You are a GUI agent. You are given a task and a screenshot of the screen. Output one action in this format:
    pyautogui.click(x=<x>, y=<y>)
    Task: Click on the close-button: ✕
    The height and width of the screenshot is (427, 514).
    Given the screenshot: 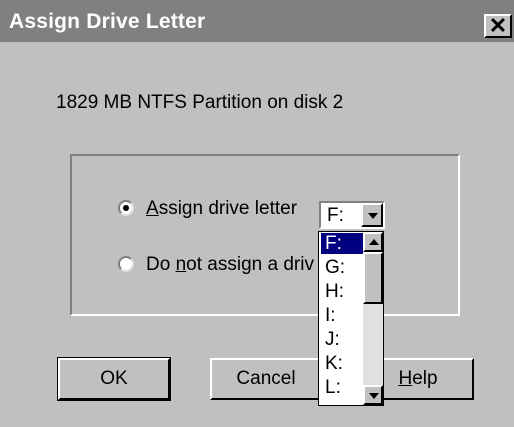 What is the action you would take?
    pyautogui.click(x=498, y=26)
    